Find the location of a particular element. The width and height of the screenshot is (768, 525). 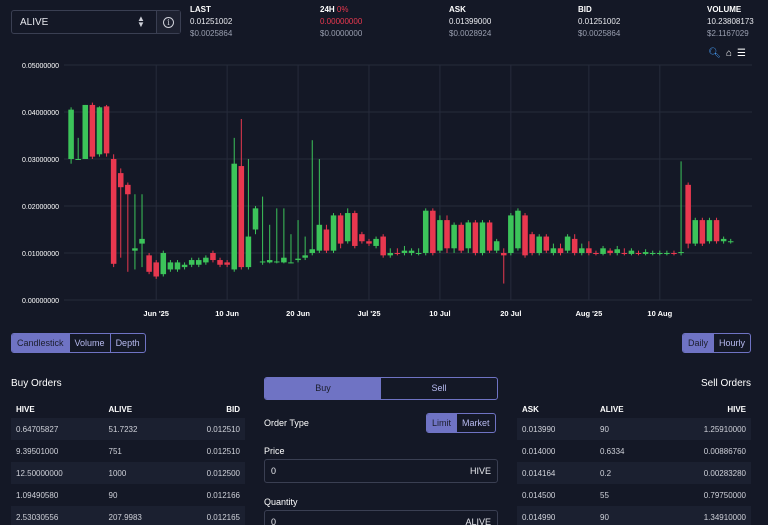

quantity-label: Quantity is located at coordinates (281, 502).